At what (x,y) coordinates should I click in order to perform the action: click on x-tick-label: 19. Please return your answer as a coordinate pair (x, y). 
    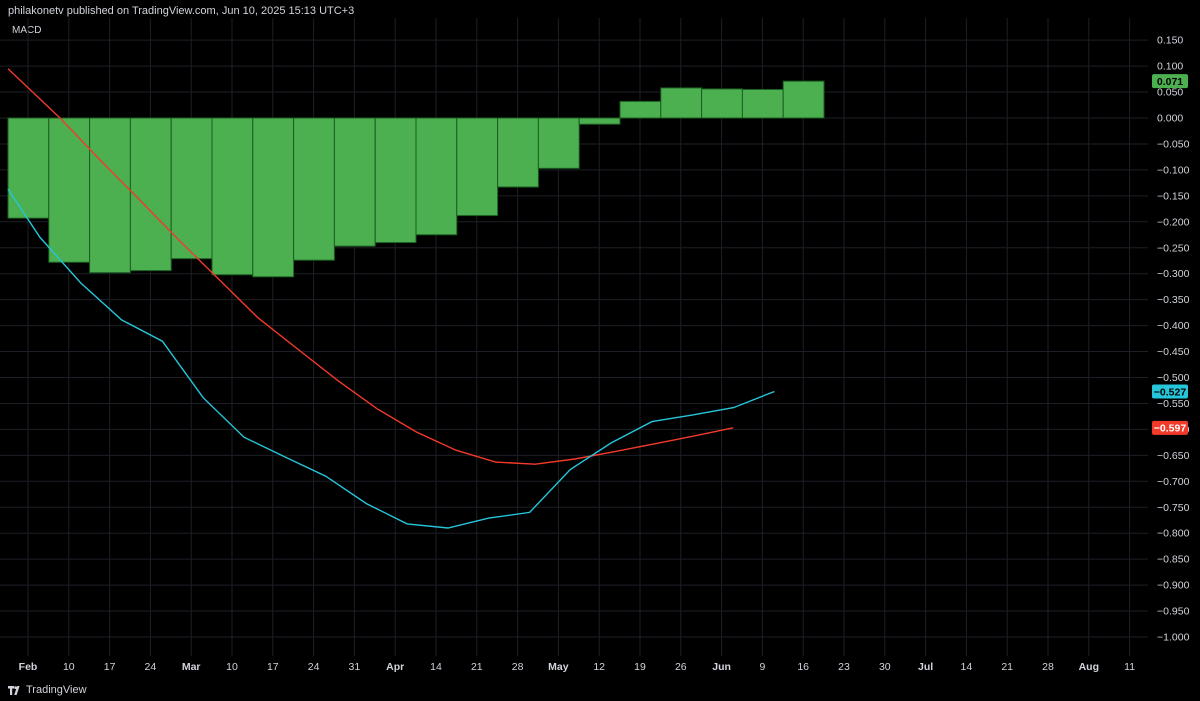
    Looking at the image, I should click on (640, 667).